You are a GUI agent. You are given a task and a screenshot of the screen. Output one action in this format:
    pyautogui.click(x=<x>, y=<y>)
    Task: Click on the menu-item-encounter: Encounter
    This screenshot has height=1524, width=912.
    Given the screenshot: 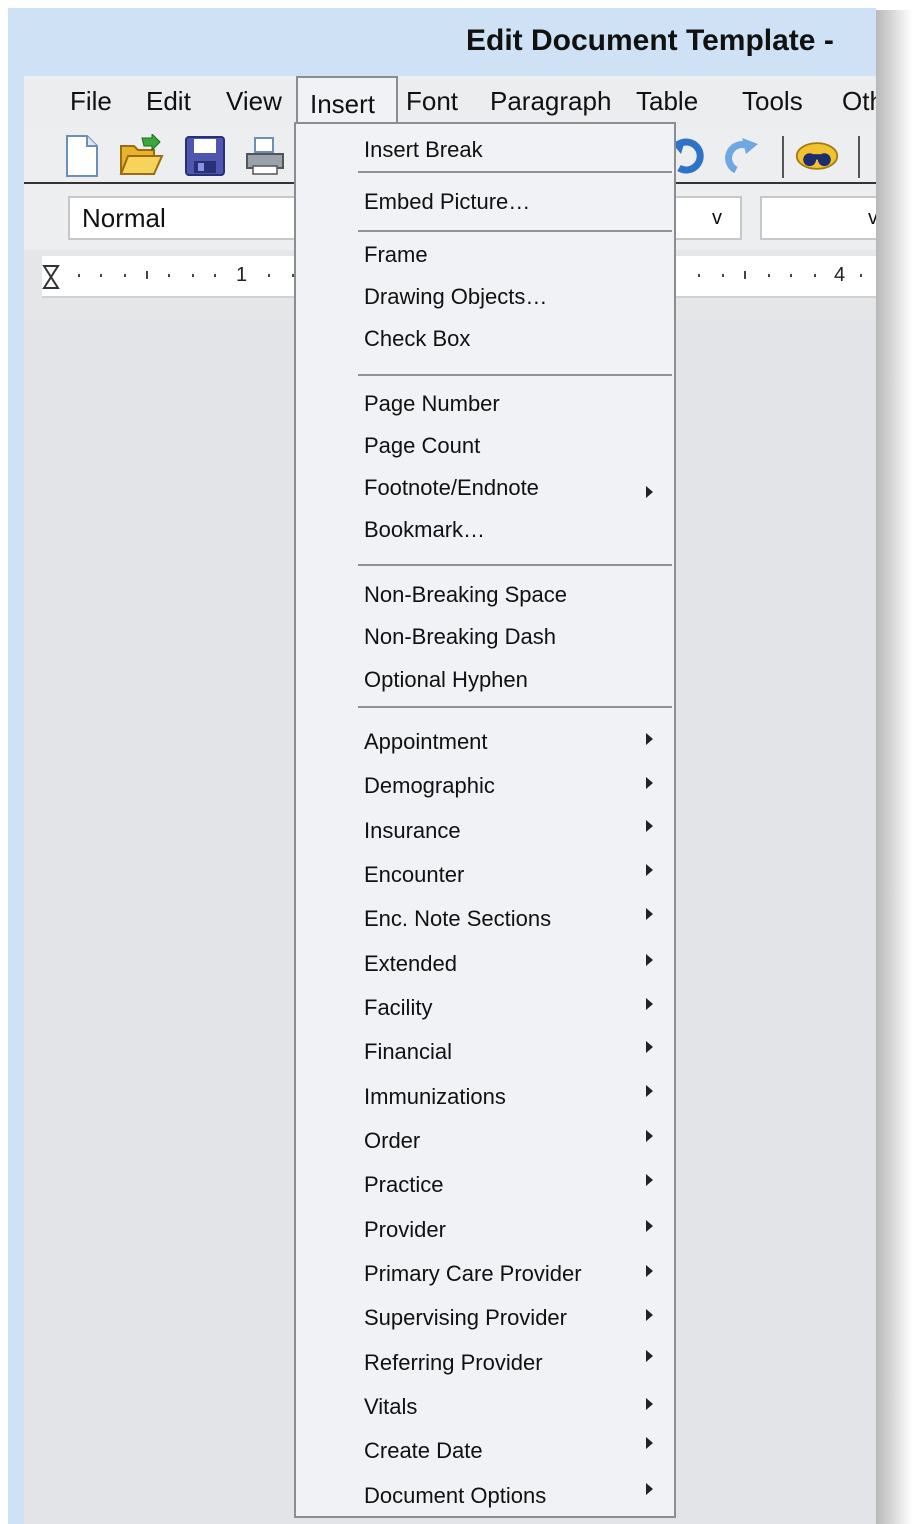 What is the action you would take?
    pyautogui.click(x=414, y=875)
    